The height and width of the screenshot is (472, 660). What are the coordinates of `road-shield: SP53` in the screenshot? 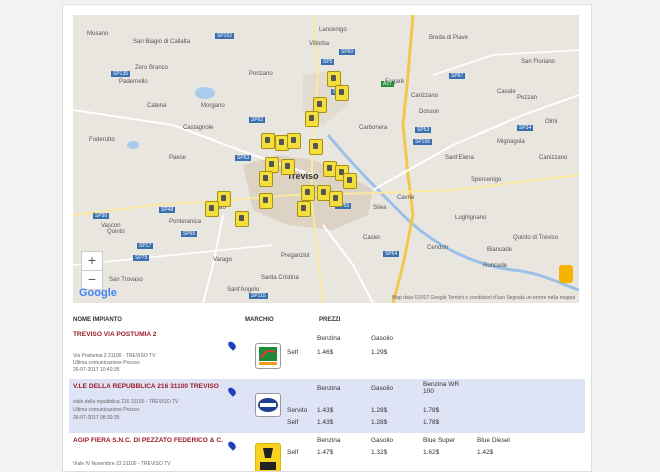 It's located at (423, 130).